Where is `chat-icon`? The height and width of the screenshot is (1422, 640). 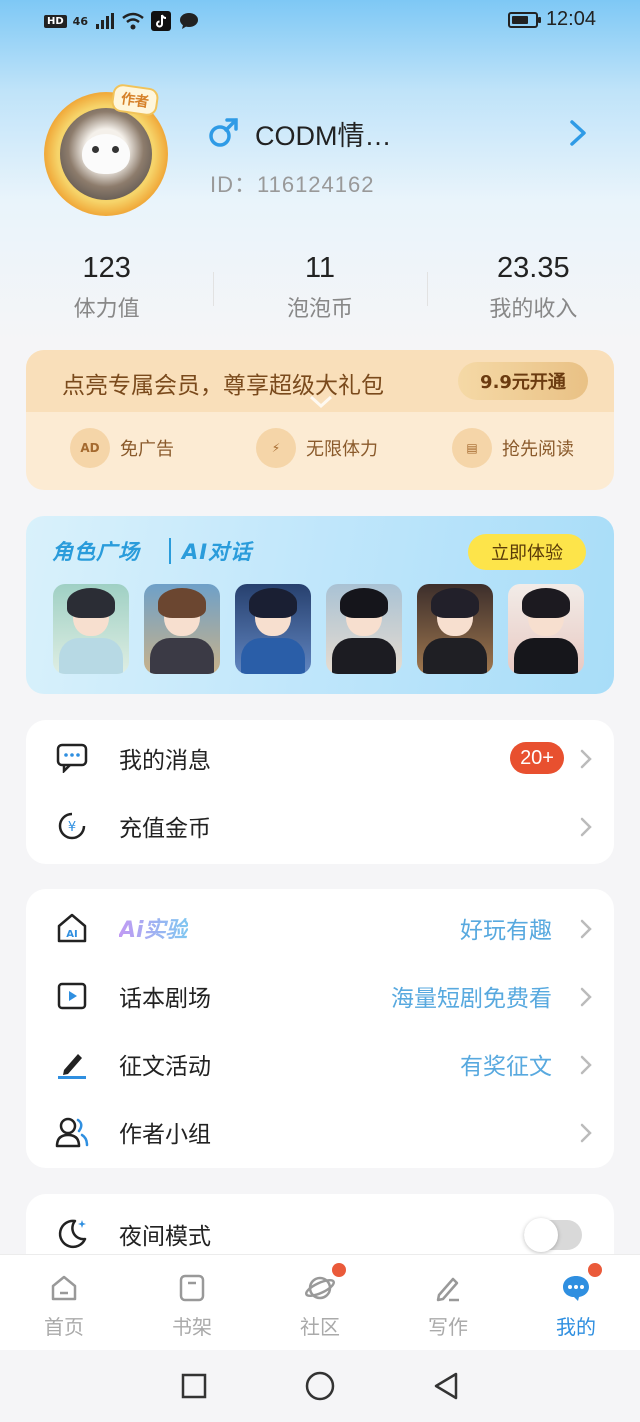 chat-icon is located at coordinates (189, 21).